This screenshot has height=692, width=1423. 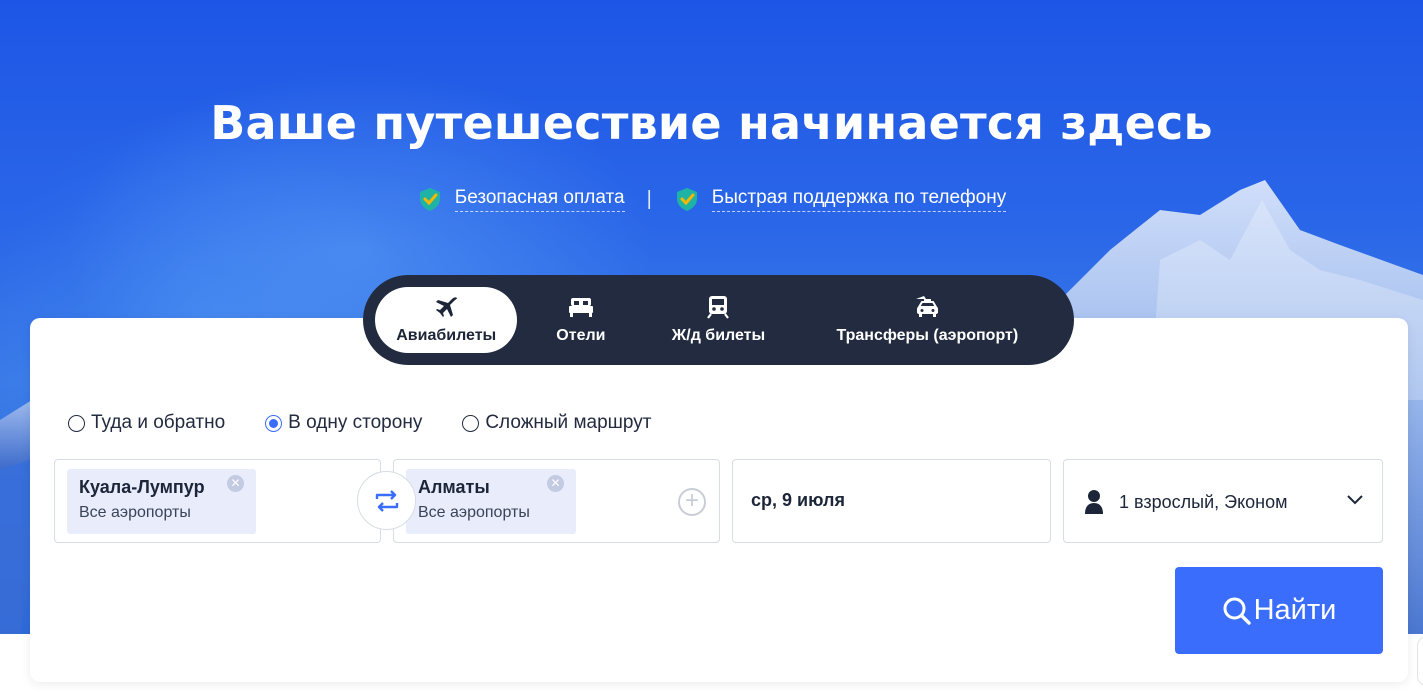 What do you see at coordinates (135, 512) in the screenshot?
I see `origin-airports: Все аэропорты` at bounding box center [135, 512].